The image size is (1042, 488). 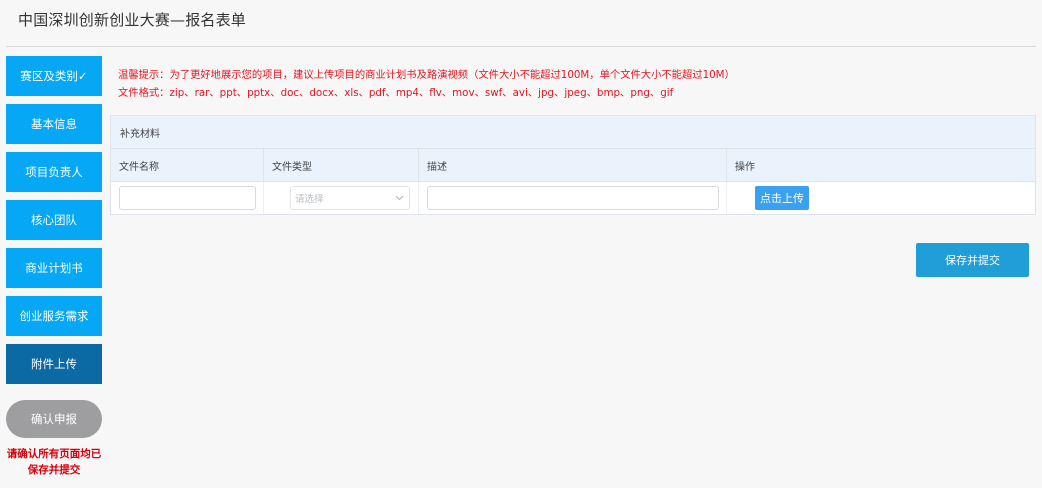 I want to click on sidebar-item-basic-info: 基本信息, so click(x=54, y=124).